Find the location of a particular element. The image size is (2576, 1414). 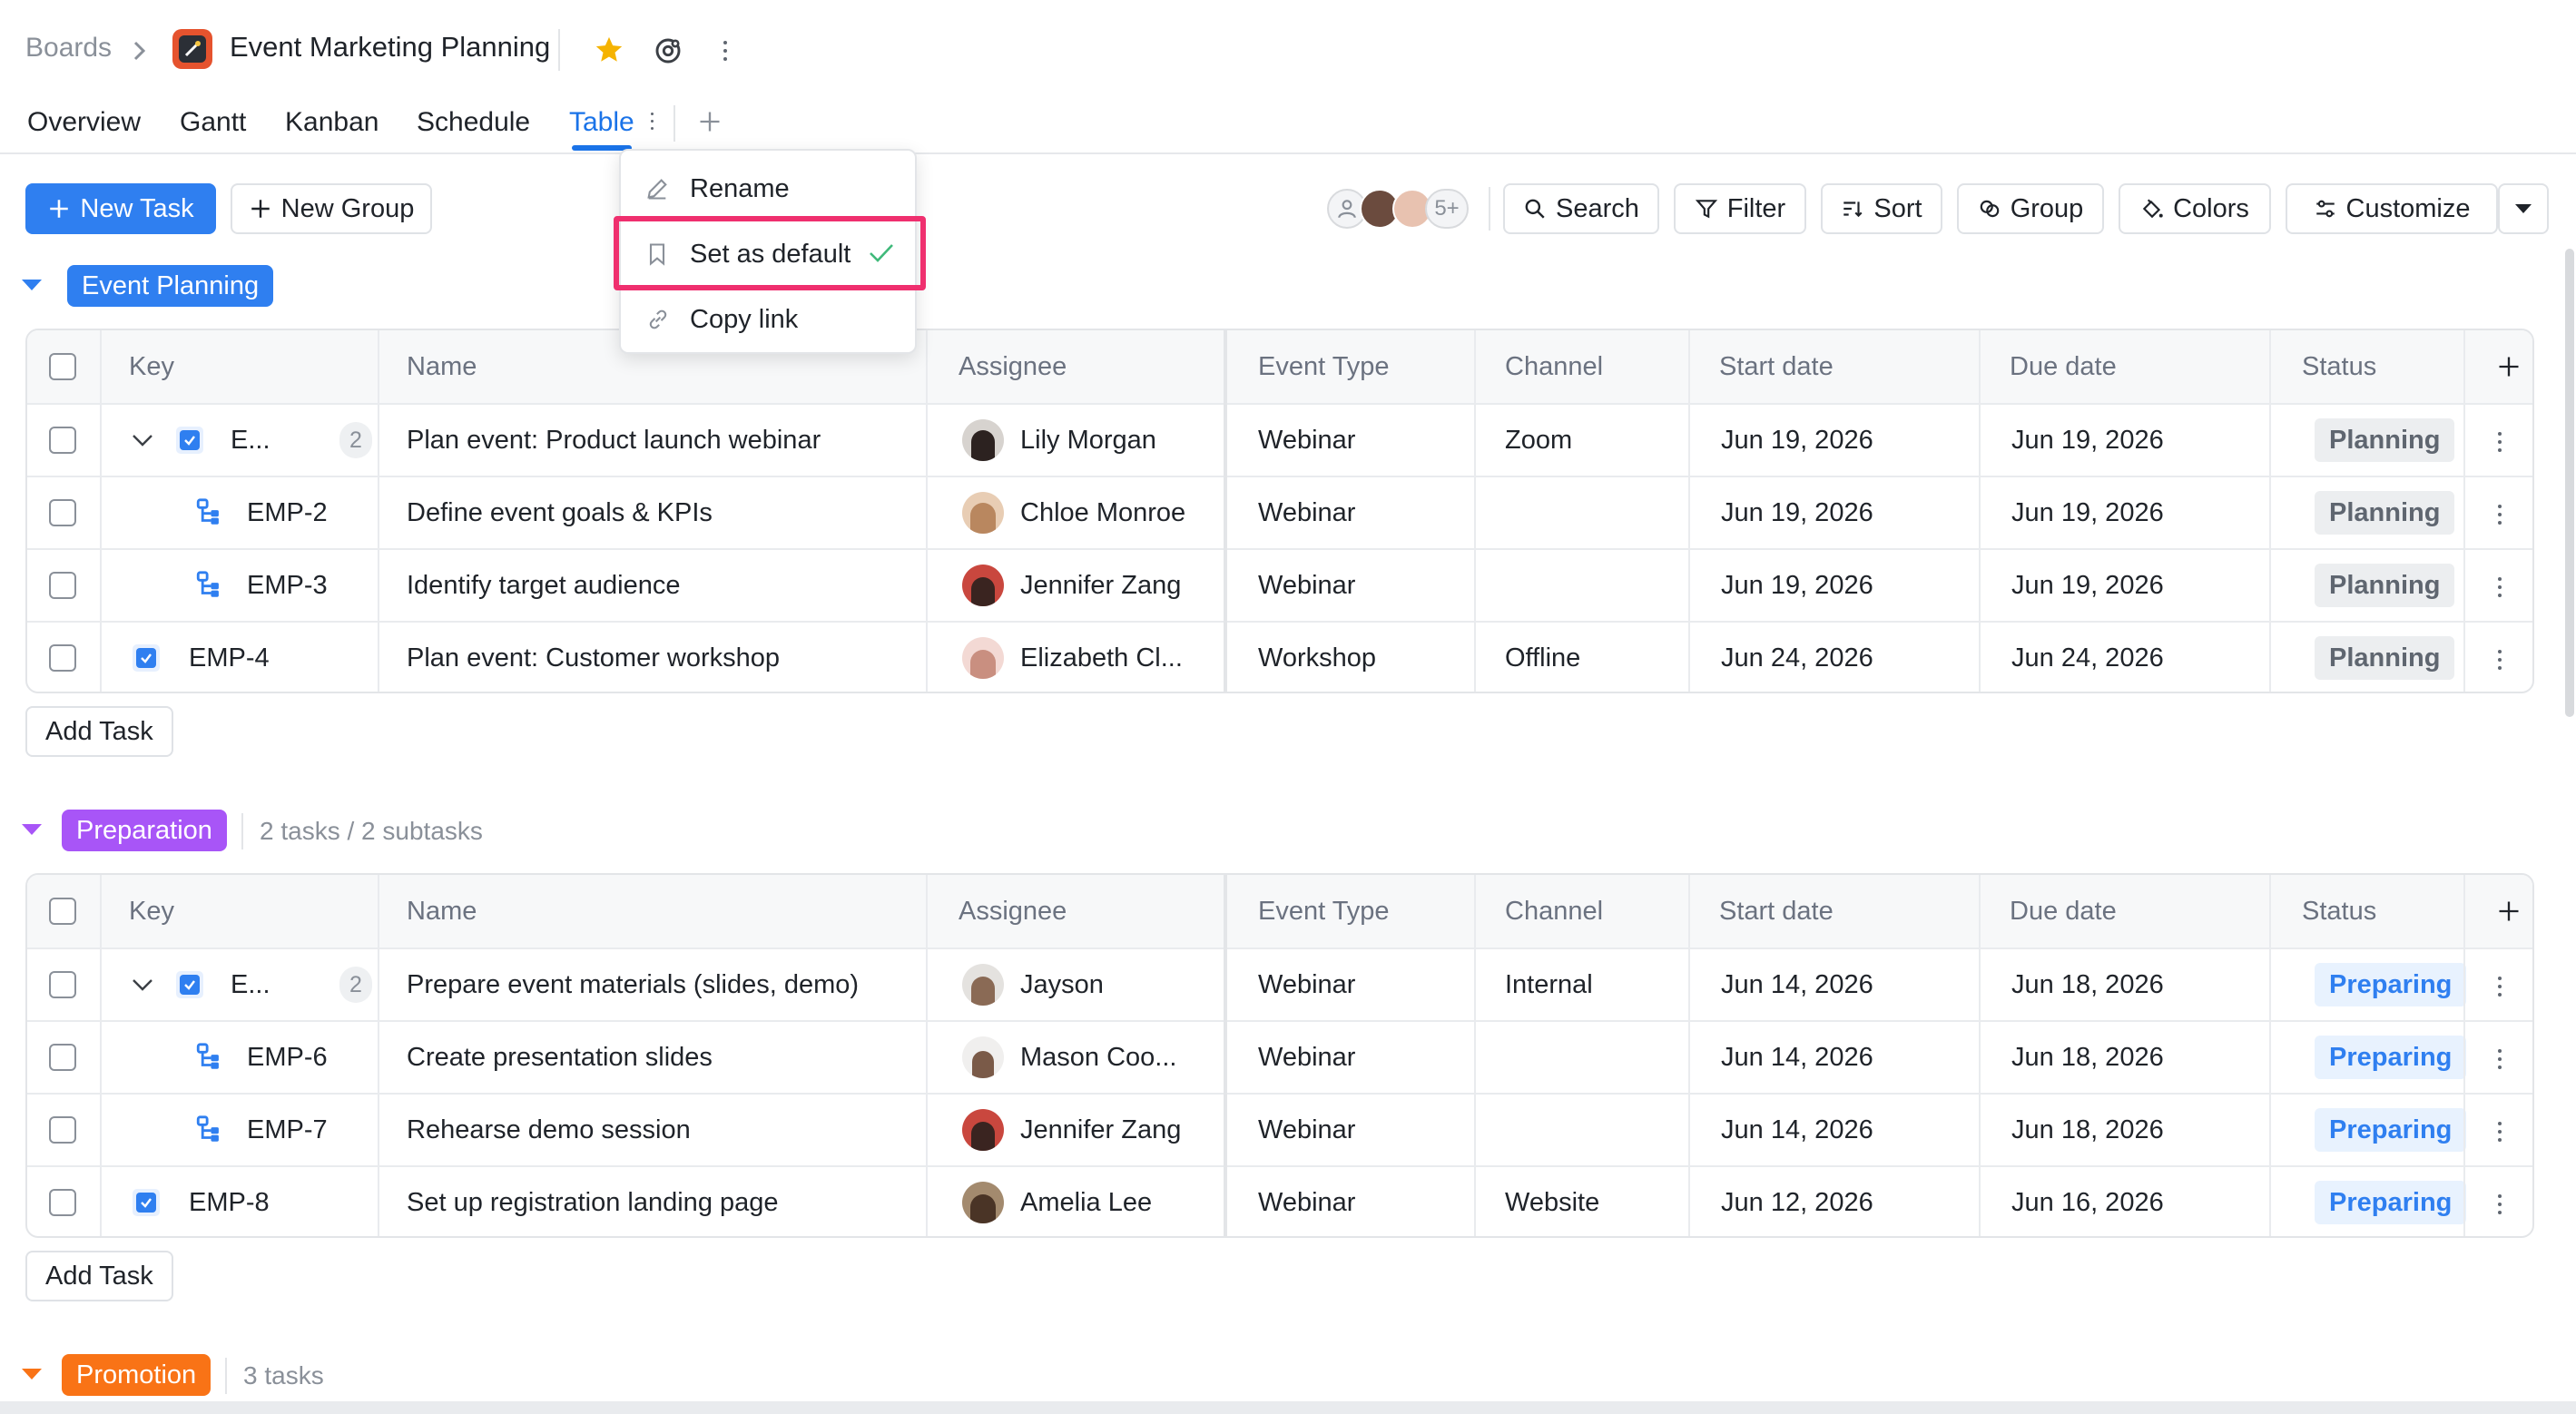

assignee-cell: Lily Morgan is located at coordinates (1059, 440).